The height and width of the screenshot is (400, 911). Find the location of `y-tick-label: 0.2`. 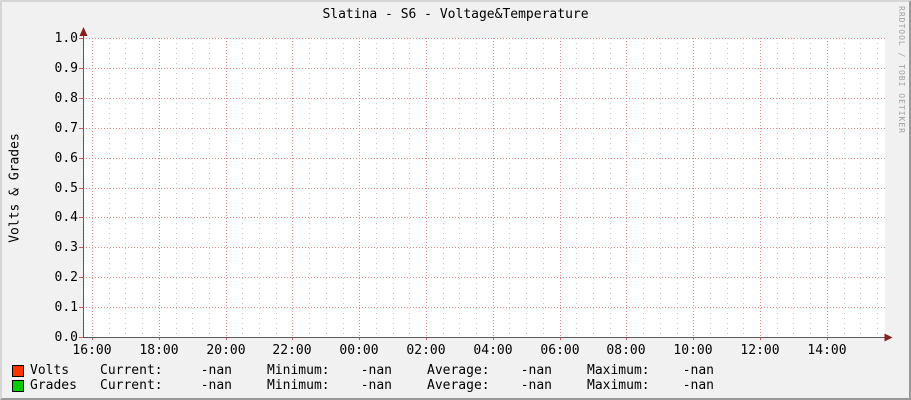

y-tick-label: 0.2 is located at coordinates (66, 277).